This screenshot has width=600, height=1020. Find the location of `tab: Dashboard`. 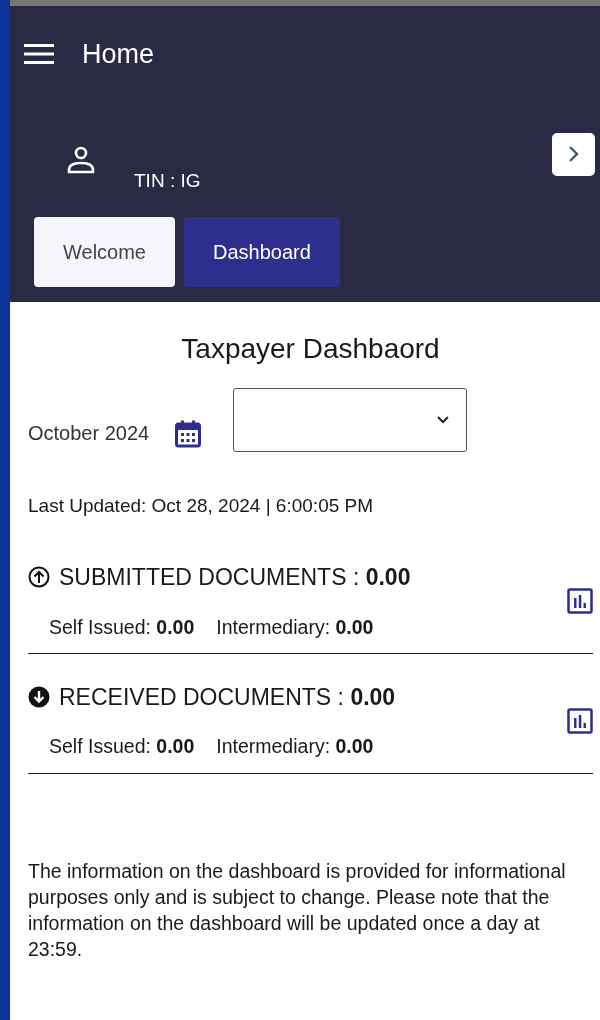

tab: Dashboard is located at coordinates (262, 251).